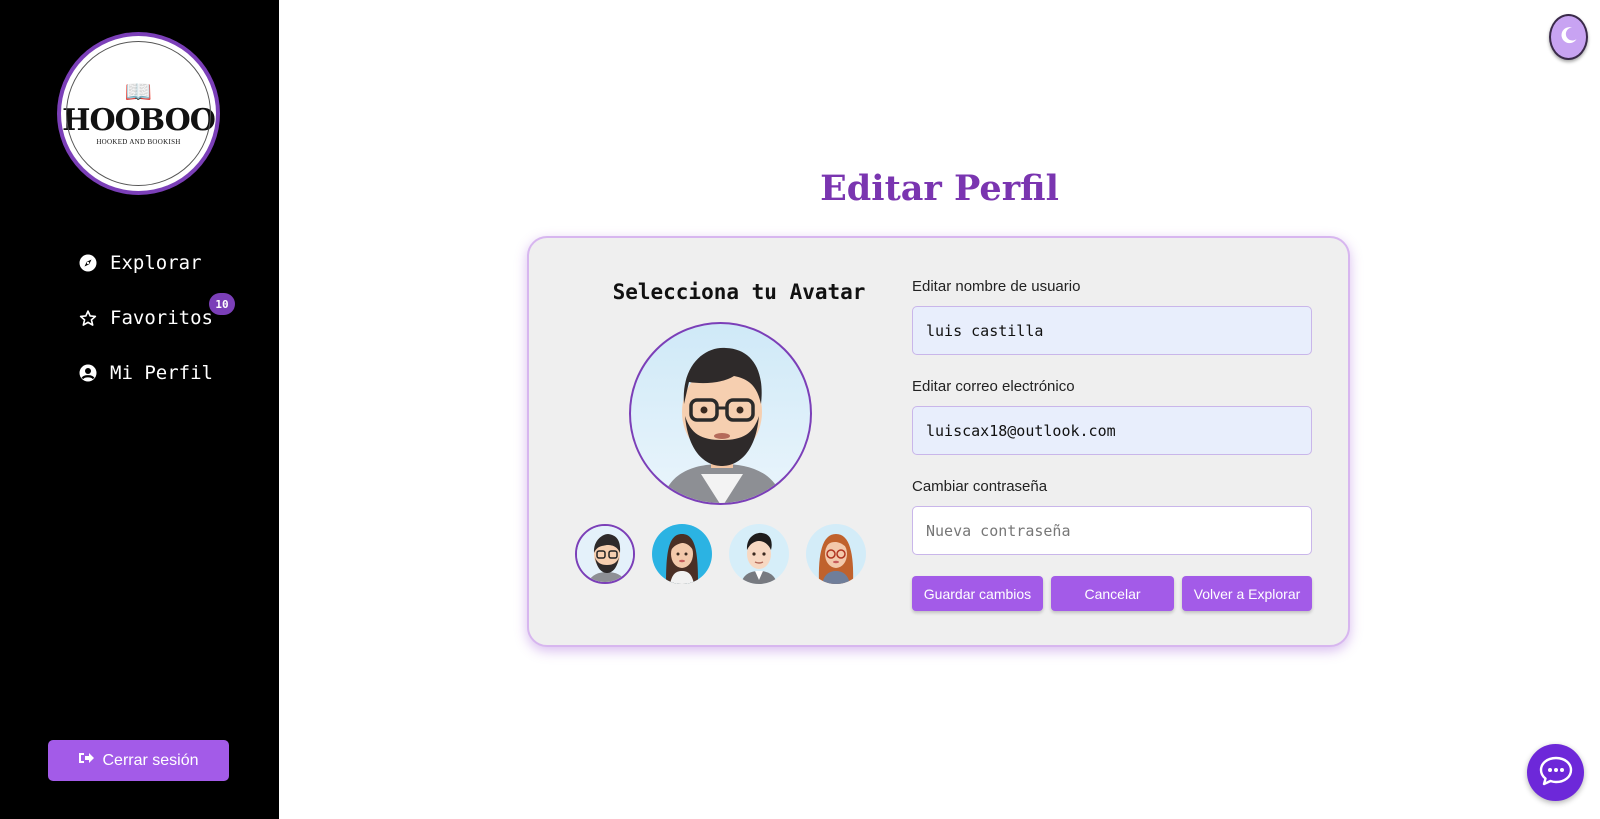 This screenshot has width=1600, height=819. What do you see at coordinates (720, 413) in the screenshot?
I see `selected-avatar-preview` at bounding box center [720, 413].